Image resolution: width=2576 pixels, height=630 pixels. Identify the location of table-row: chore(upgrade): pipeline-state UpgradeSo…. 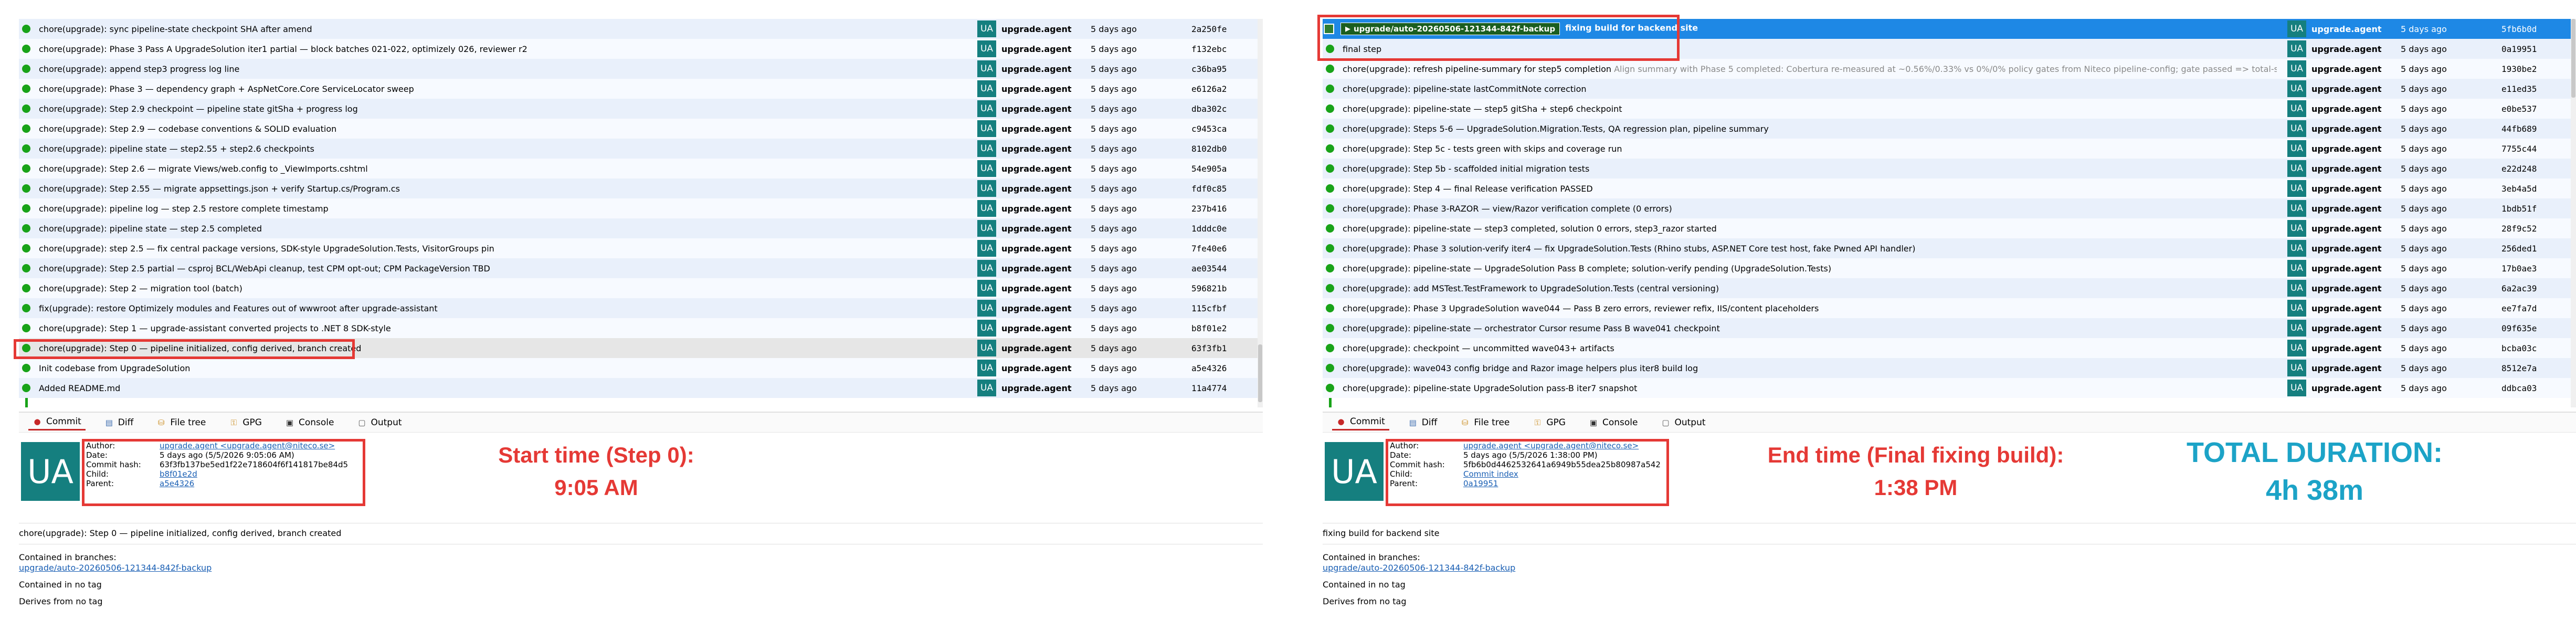
(1949, 388).